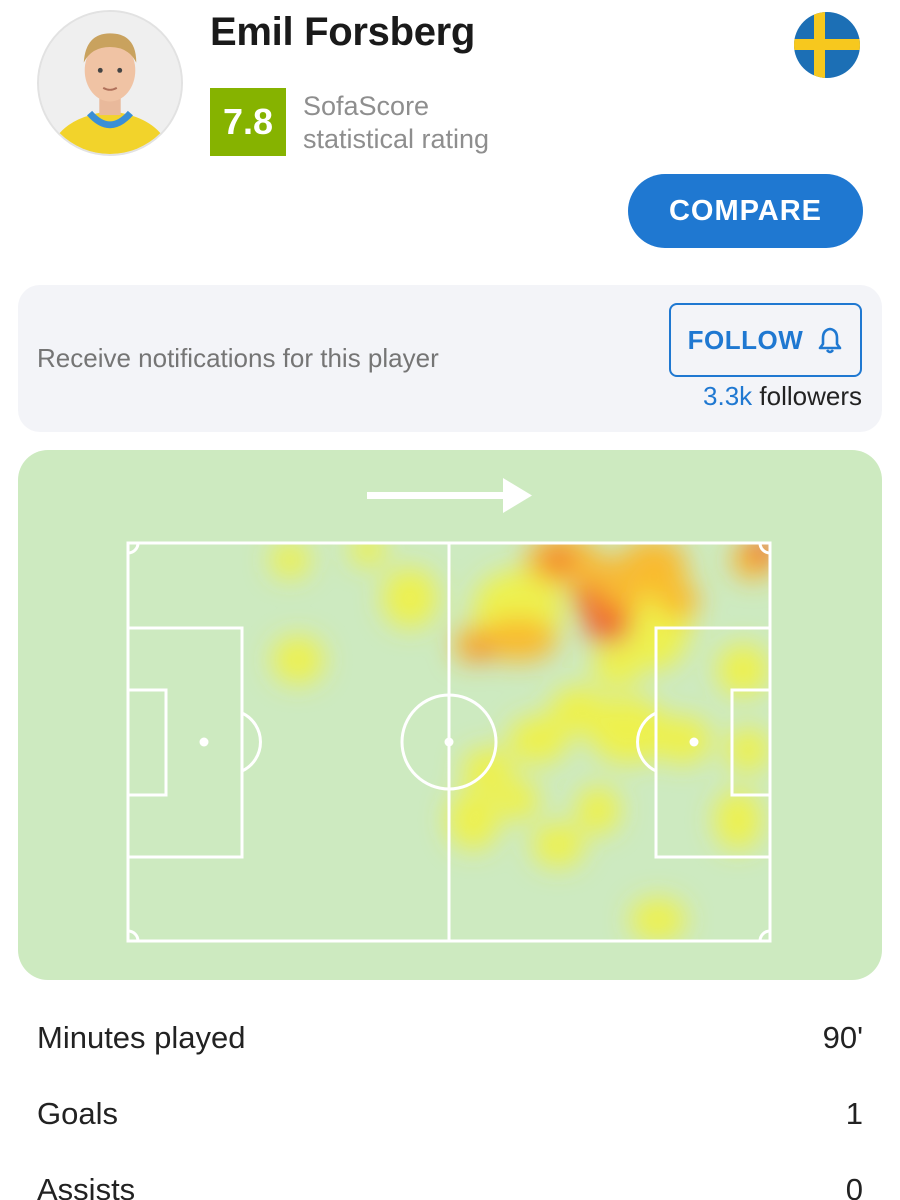 The height and width of the screenshot is (1200, 900). Describe the element at coordinates (77, 1113) in the screenshot. I see `stat-label: Goals` at that location.